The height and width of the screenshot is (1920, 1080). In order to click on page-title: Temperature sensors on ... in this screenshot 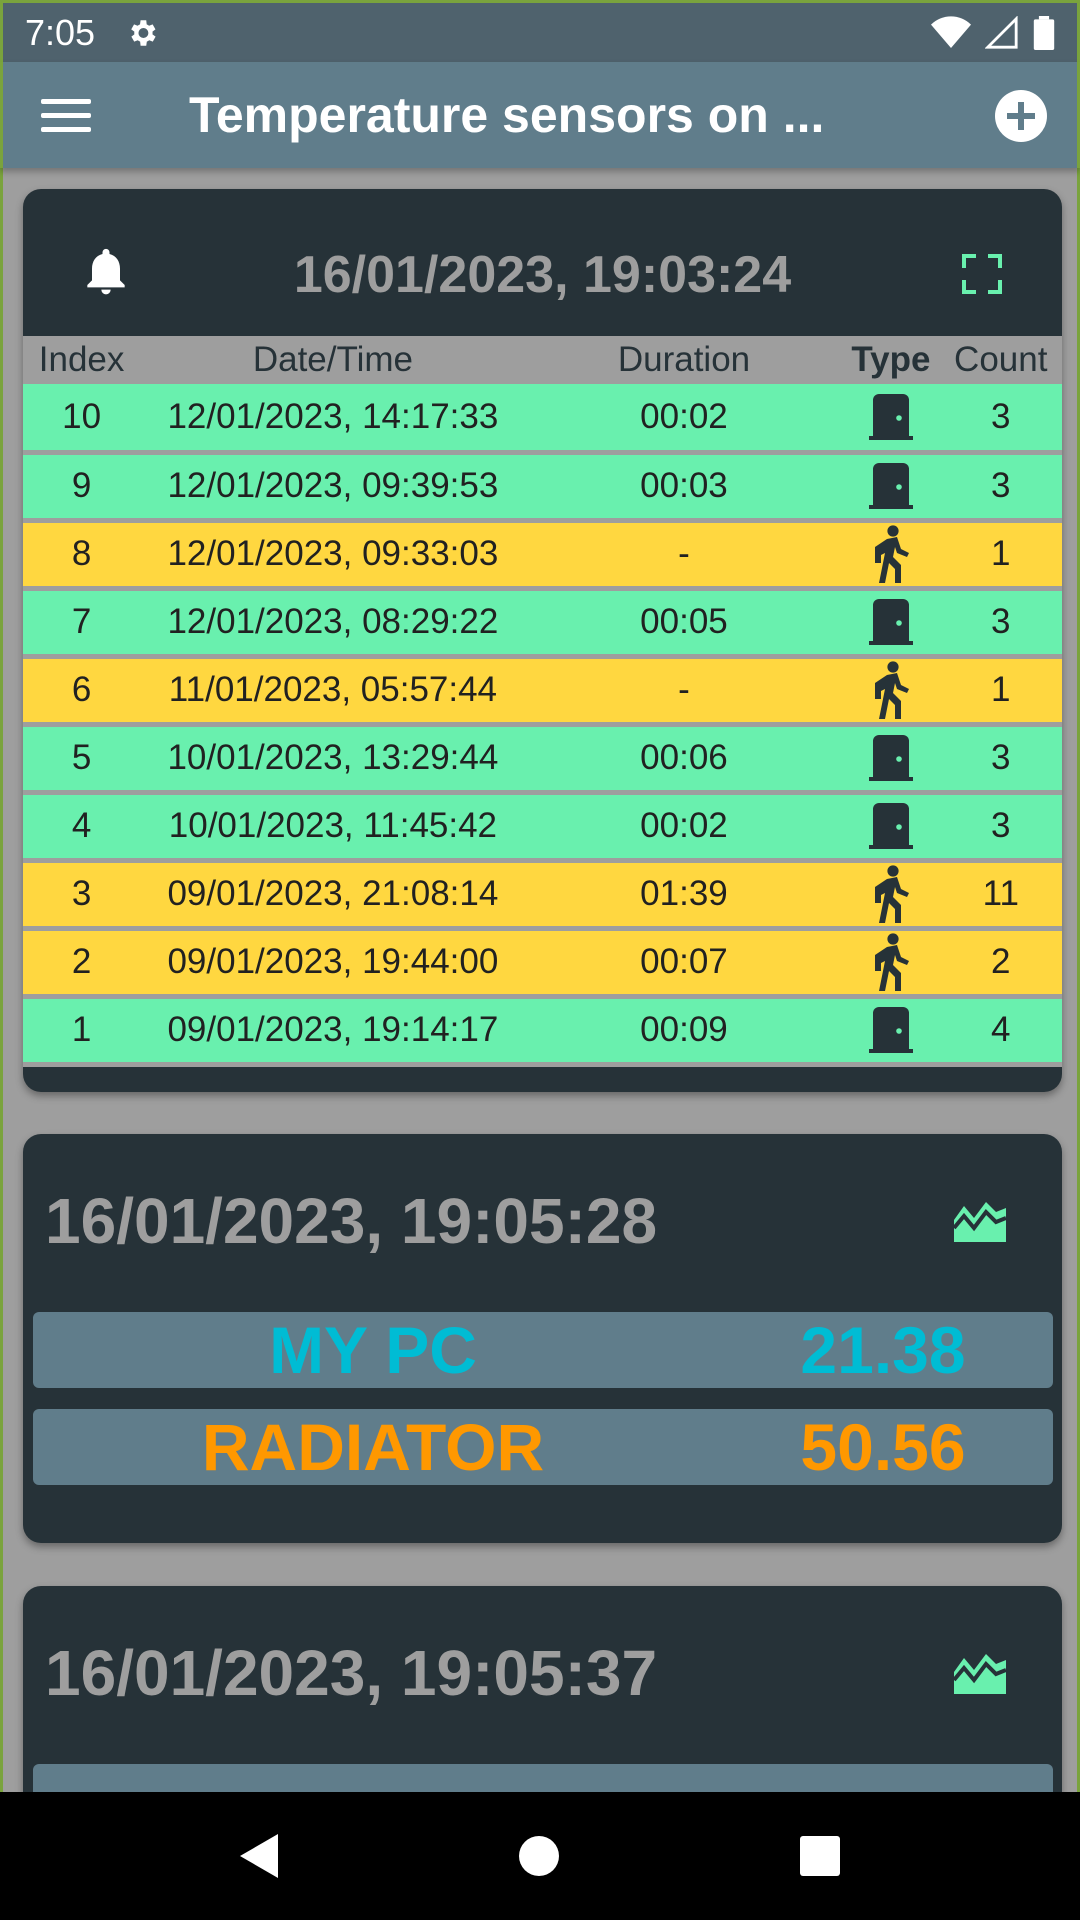, I will do `click(507, 115)`.